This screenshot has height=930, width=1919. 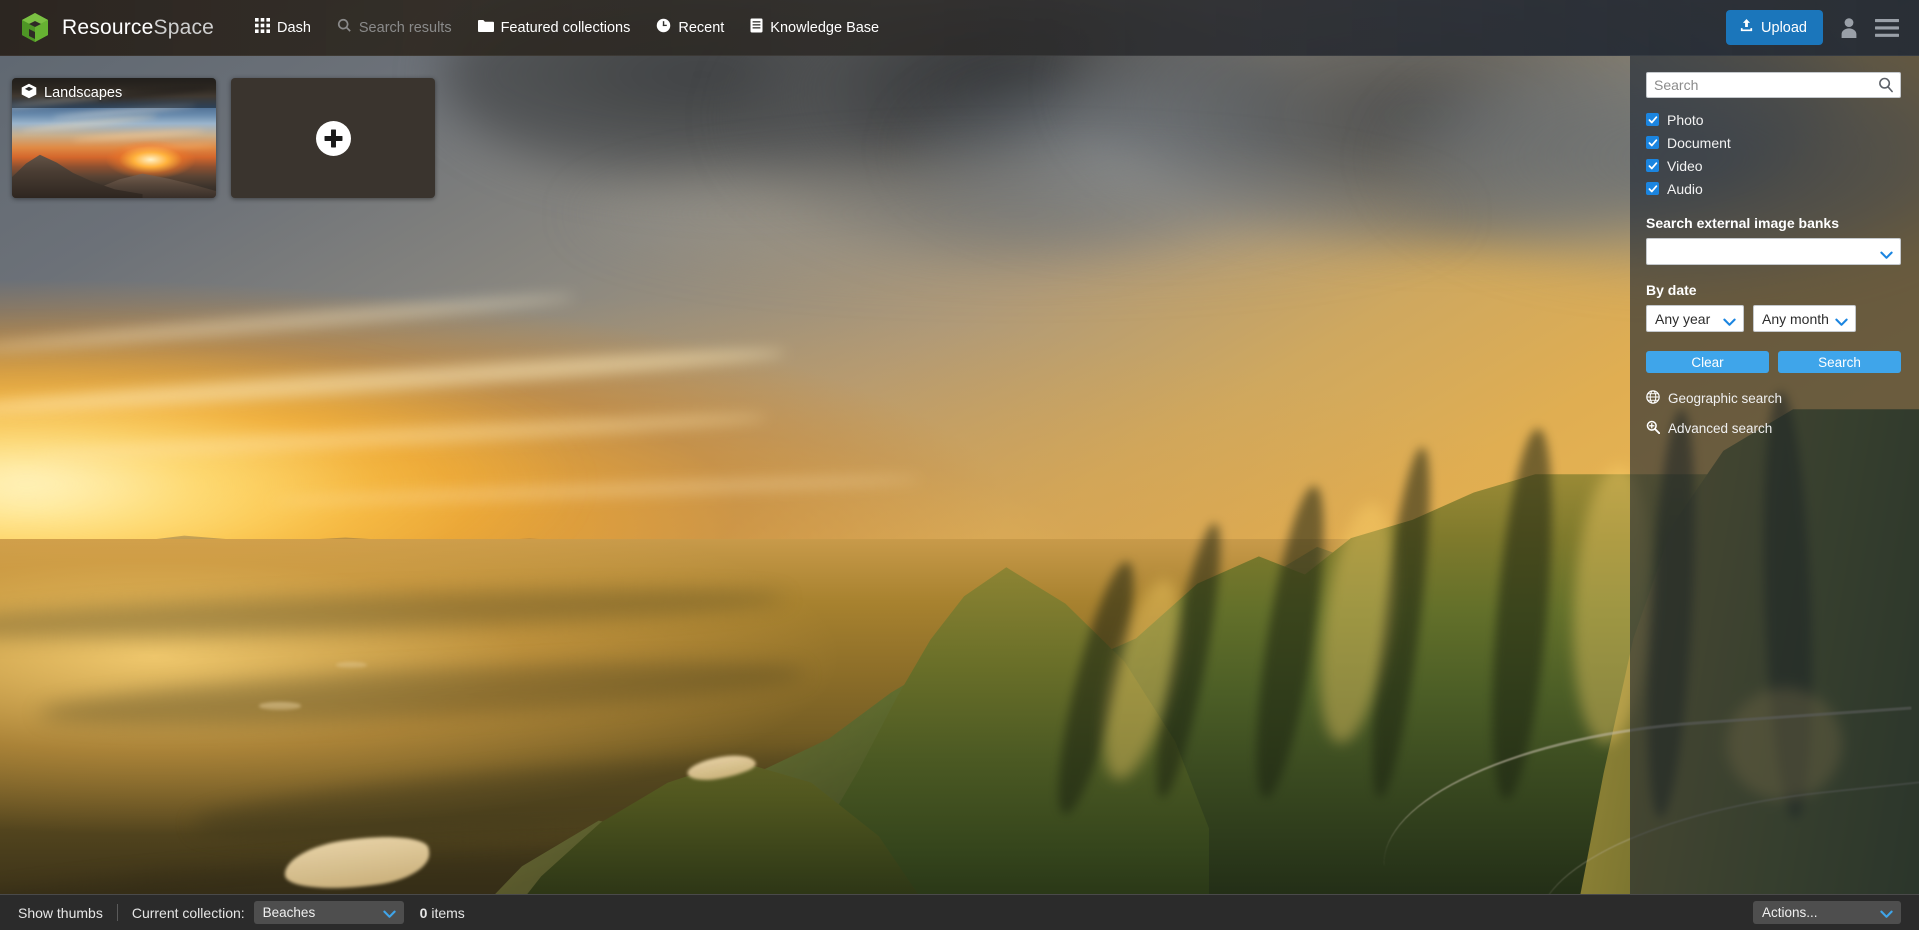 I want to click on nav-item-recent: Recent, so click(x=690, y=28).